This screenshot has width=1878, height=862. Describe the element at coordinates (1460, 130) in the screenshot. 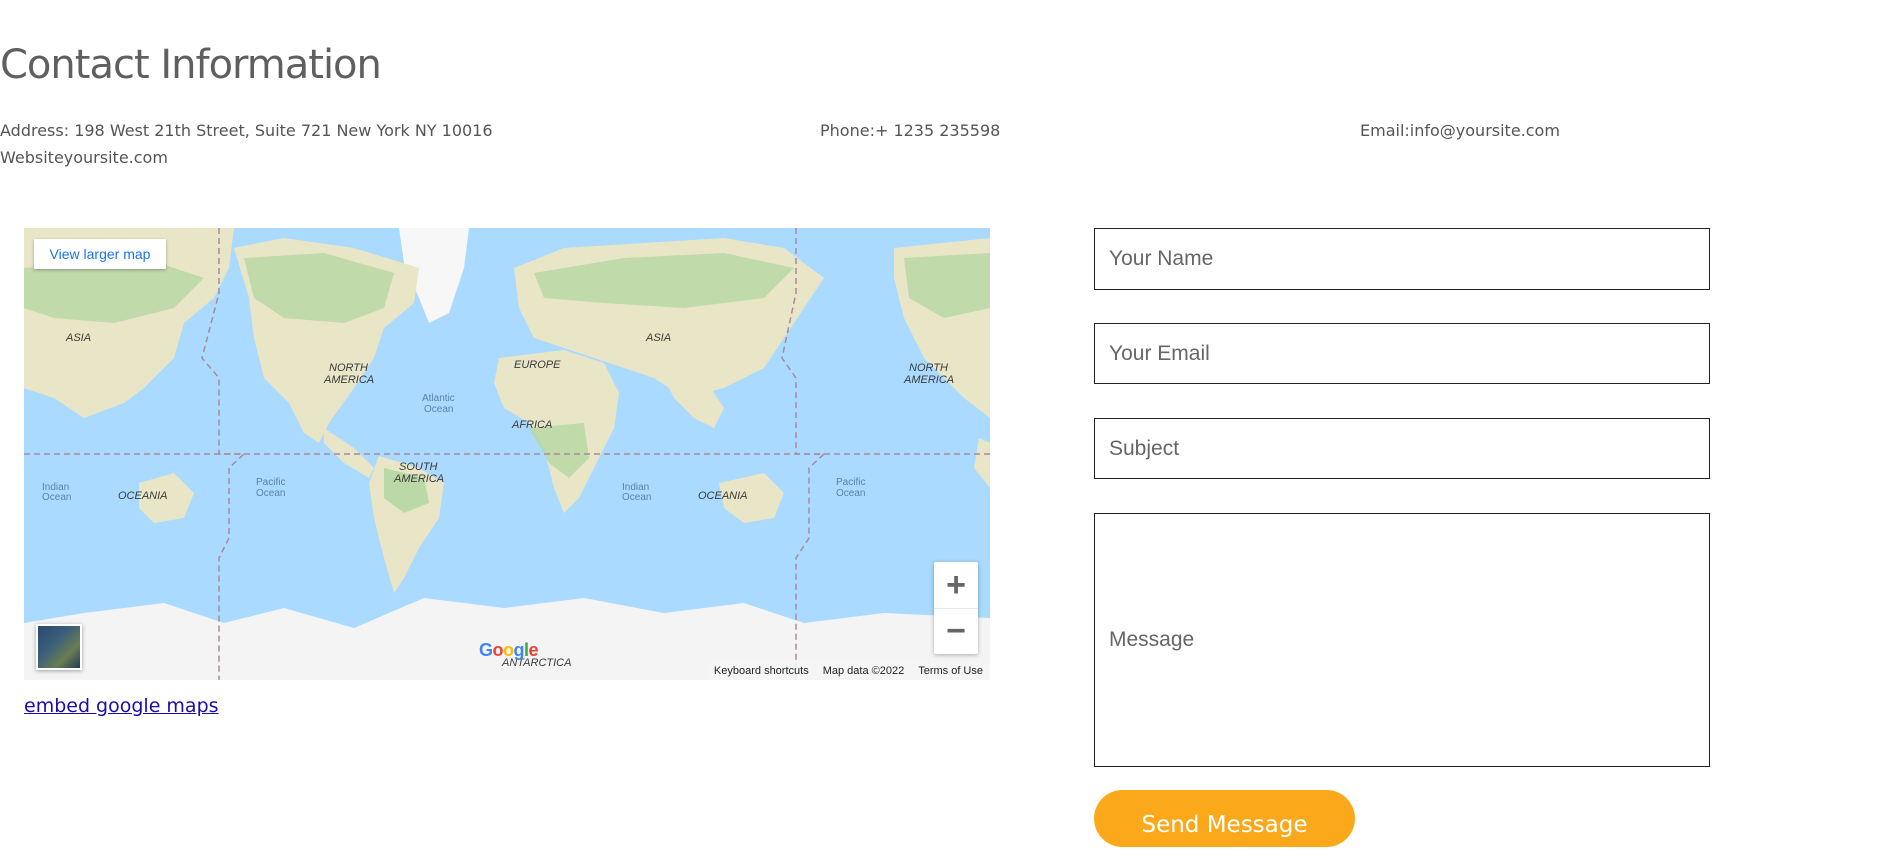

I see `contact-email: Email:info@yoursite.com` at that location.